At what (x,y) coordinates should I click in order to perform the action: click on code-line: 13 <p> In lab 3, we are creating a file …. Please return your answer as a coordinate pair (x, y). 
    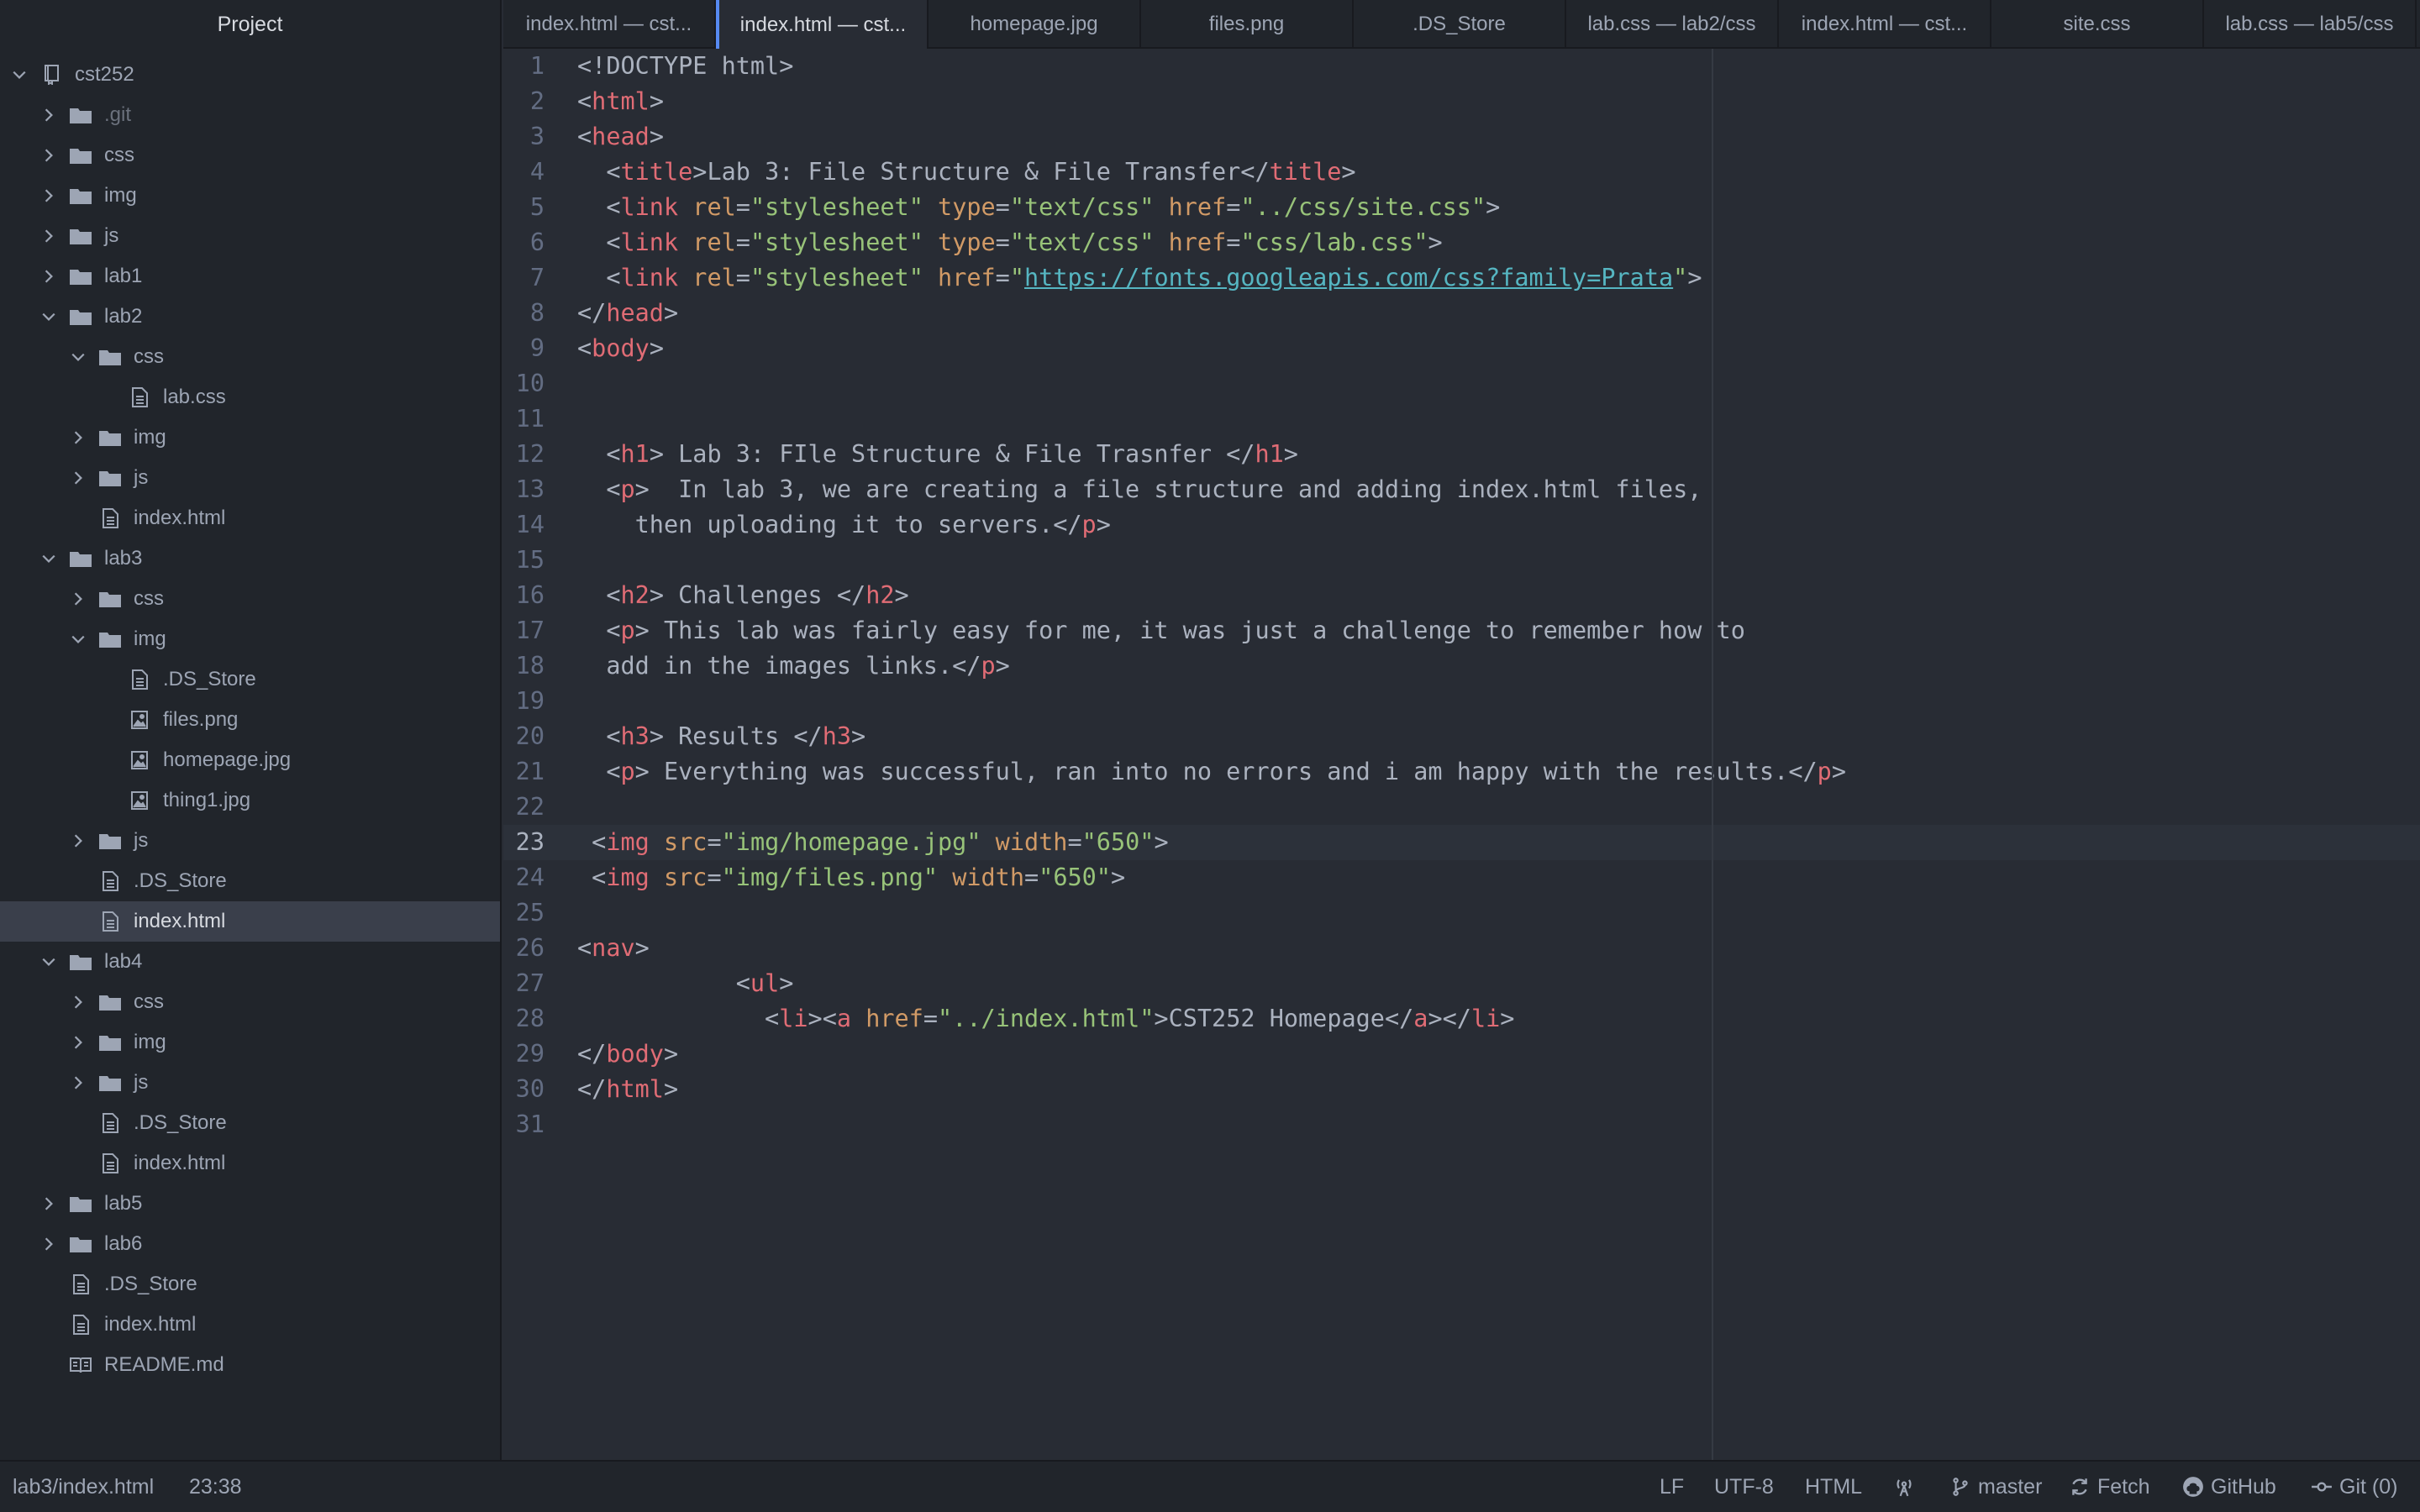
    Looking at the image, I should click on (1462, 489).